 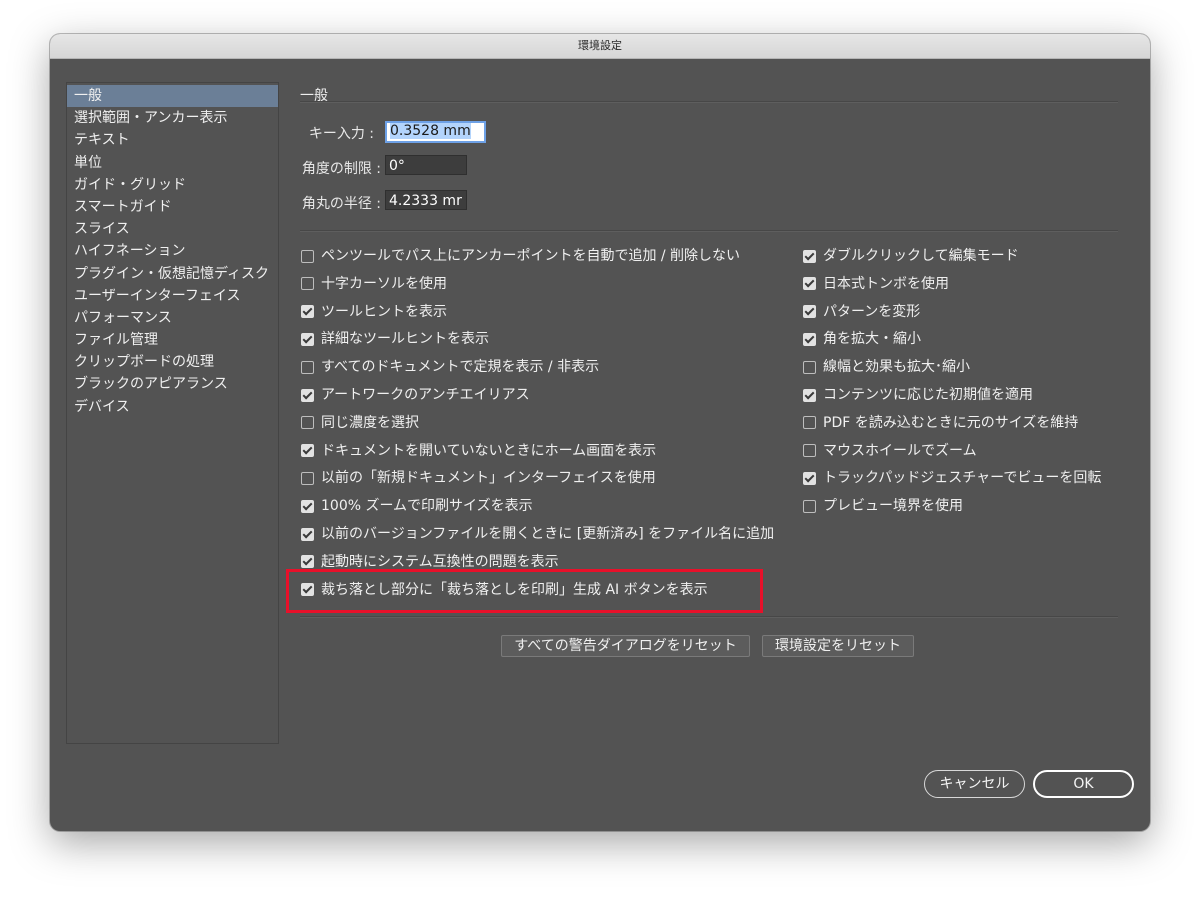 What do you see at coordinates (172, 296) in the screenshot?
I see `sidebar-item: ユーザーインターフェイス` at bounding box center [172, 296].